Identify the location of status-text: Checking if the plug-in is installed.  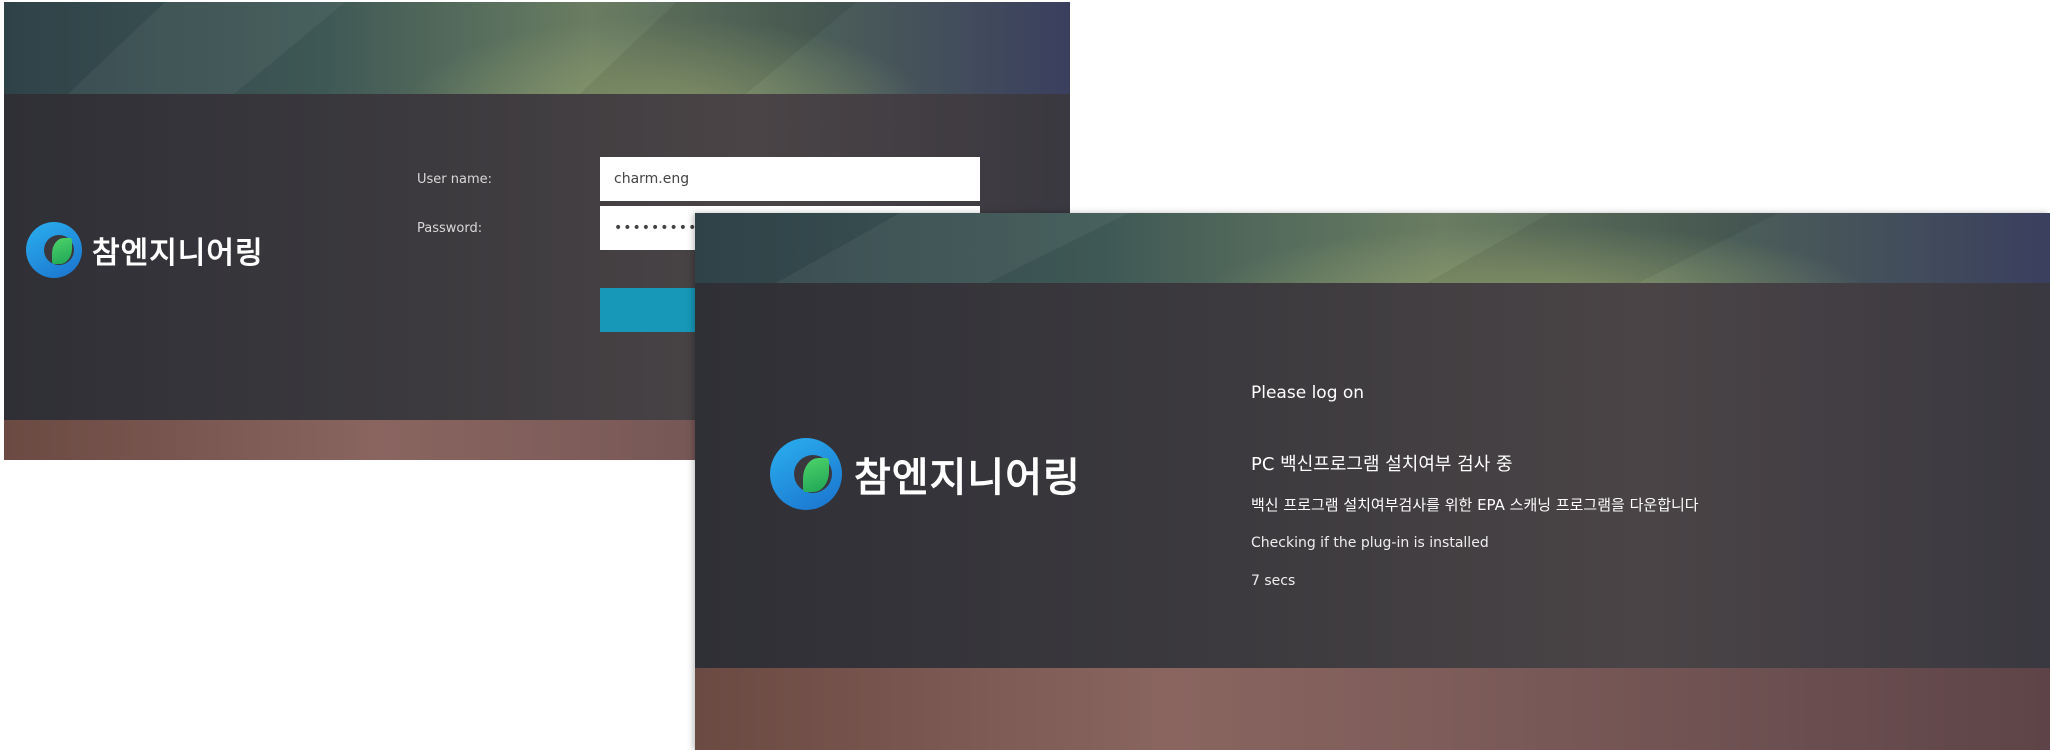
(1370, 543).